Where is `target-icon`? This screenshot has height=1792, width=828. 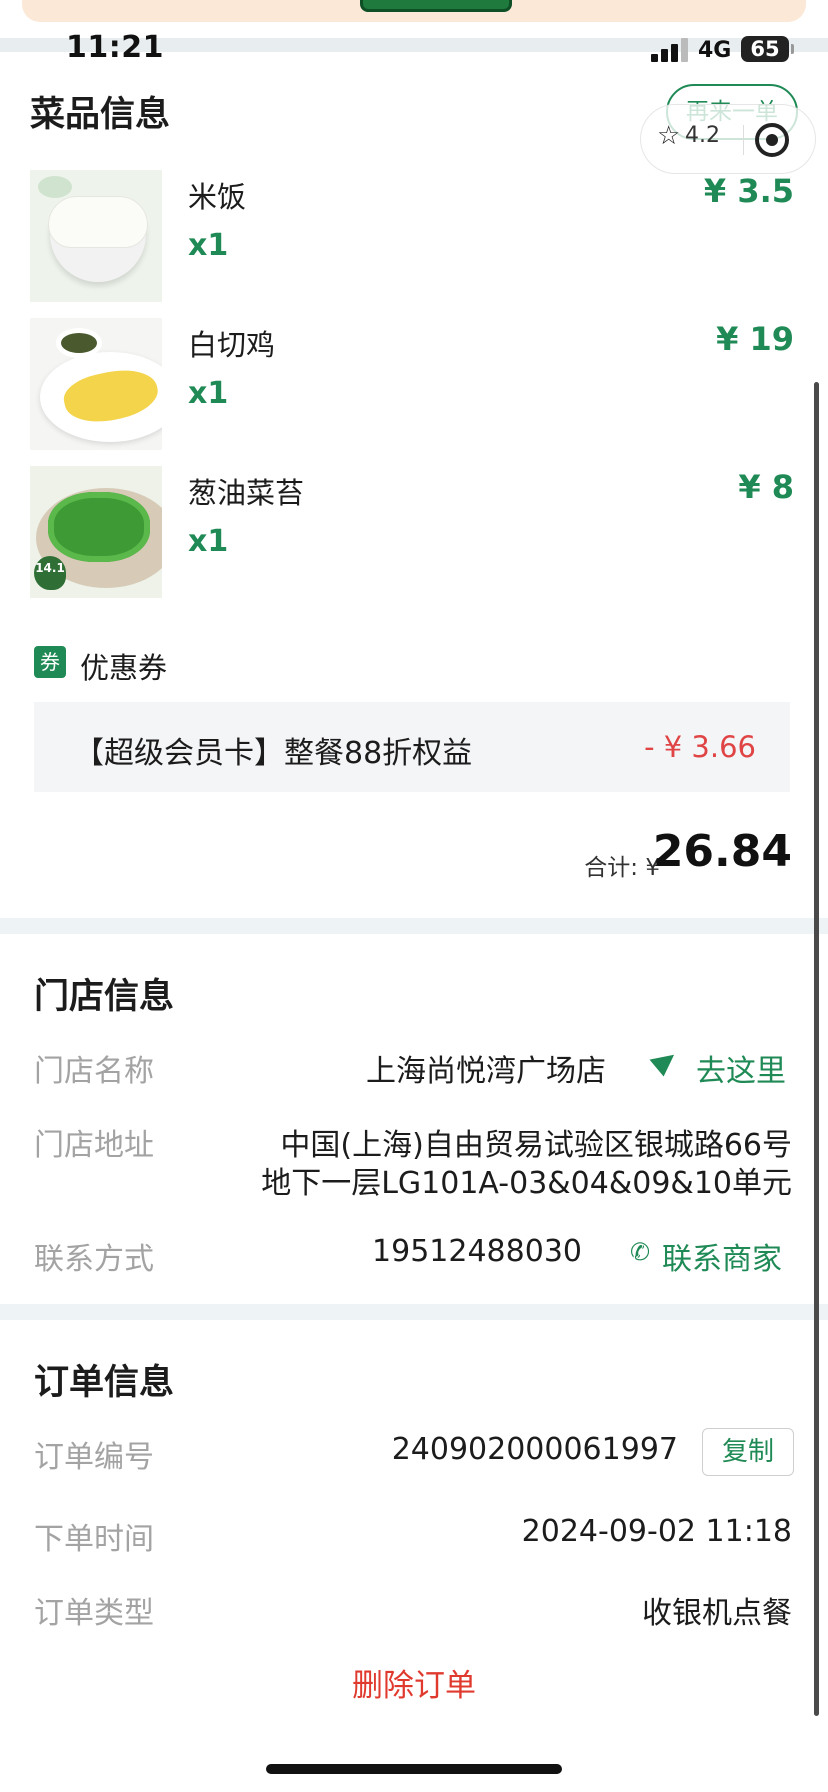
target-icon is located at coordinates (772, 140).